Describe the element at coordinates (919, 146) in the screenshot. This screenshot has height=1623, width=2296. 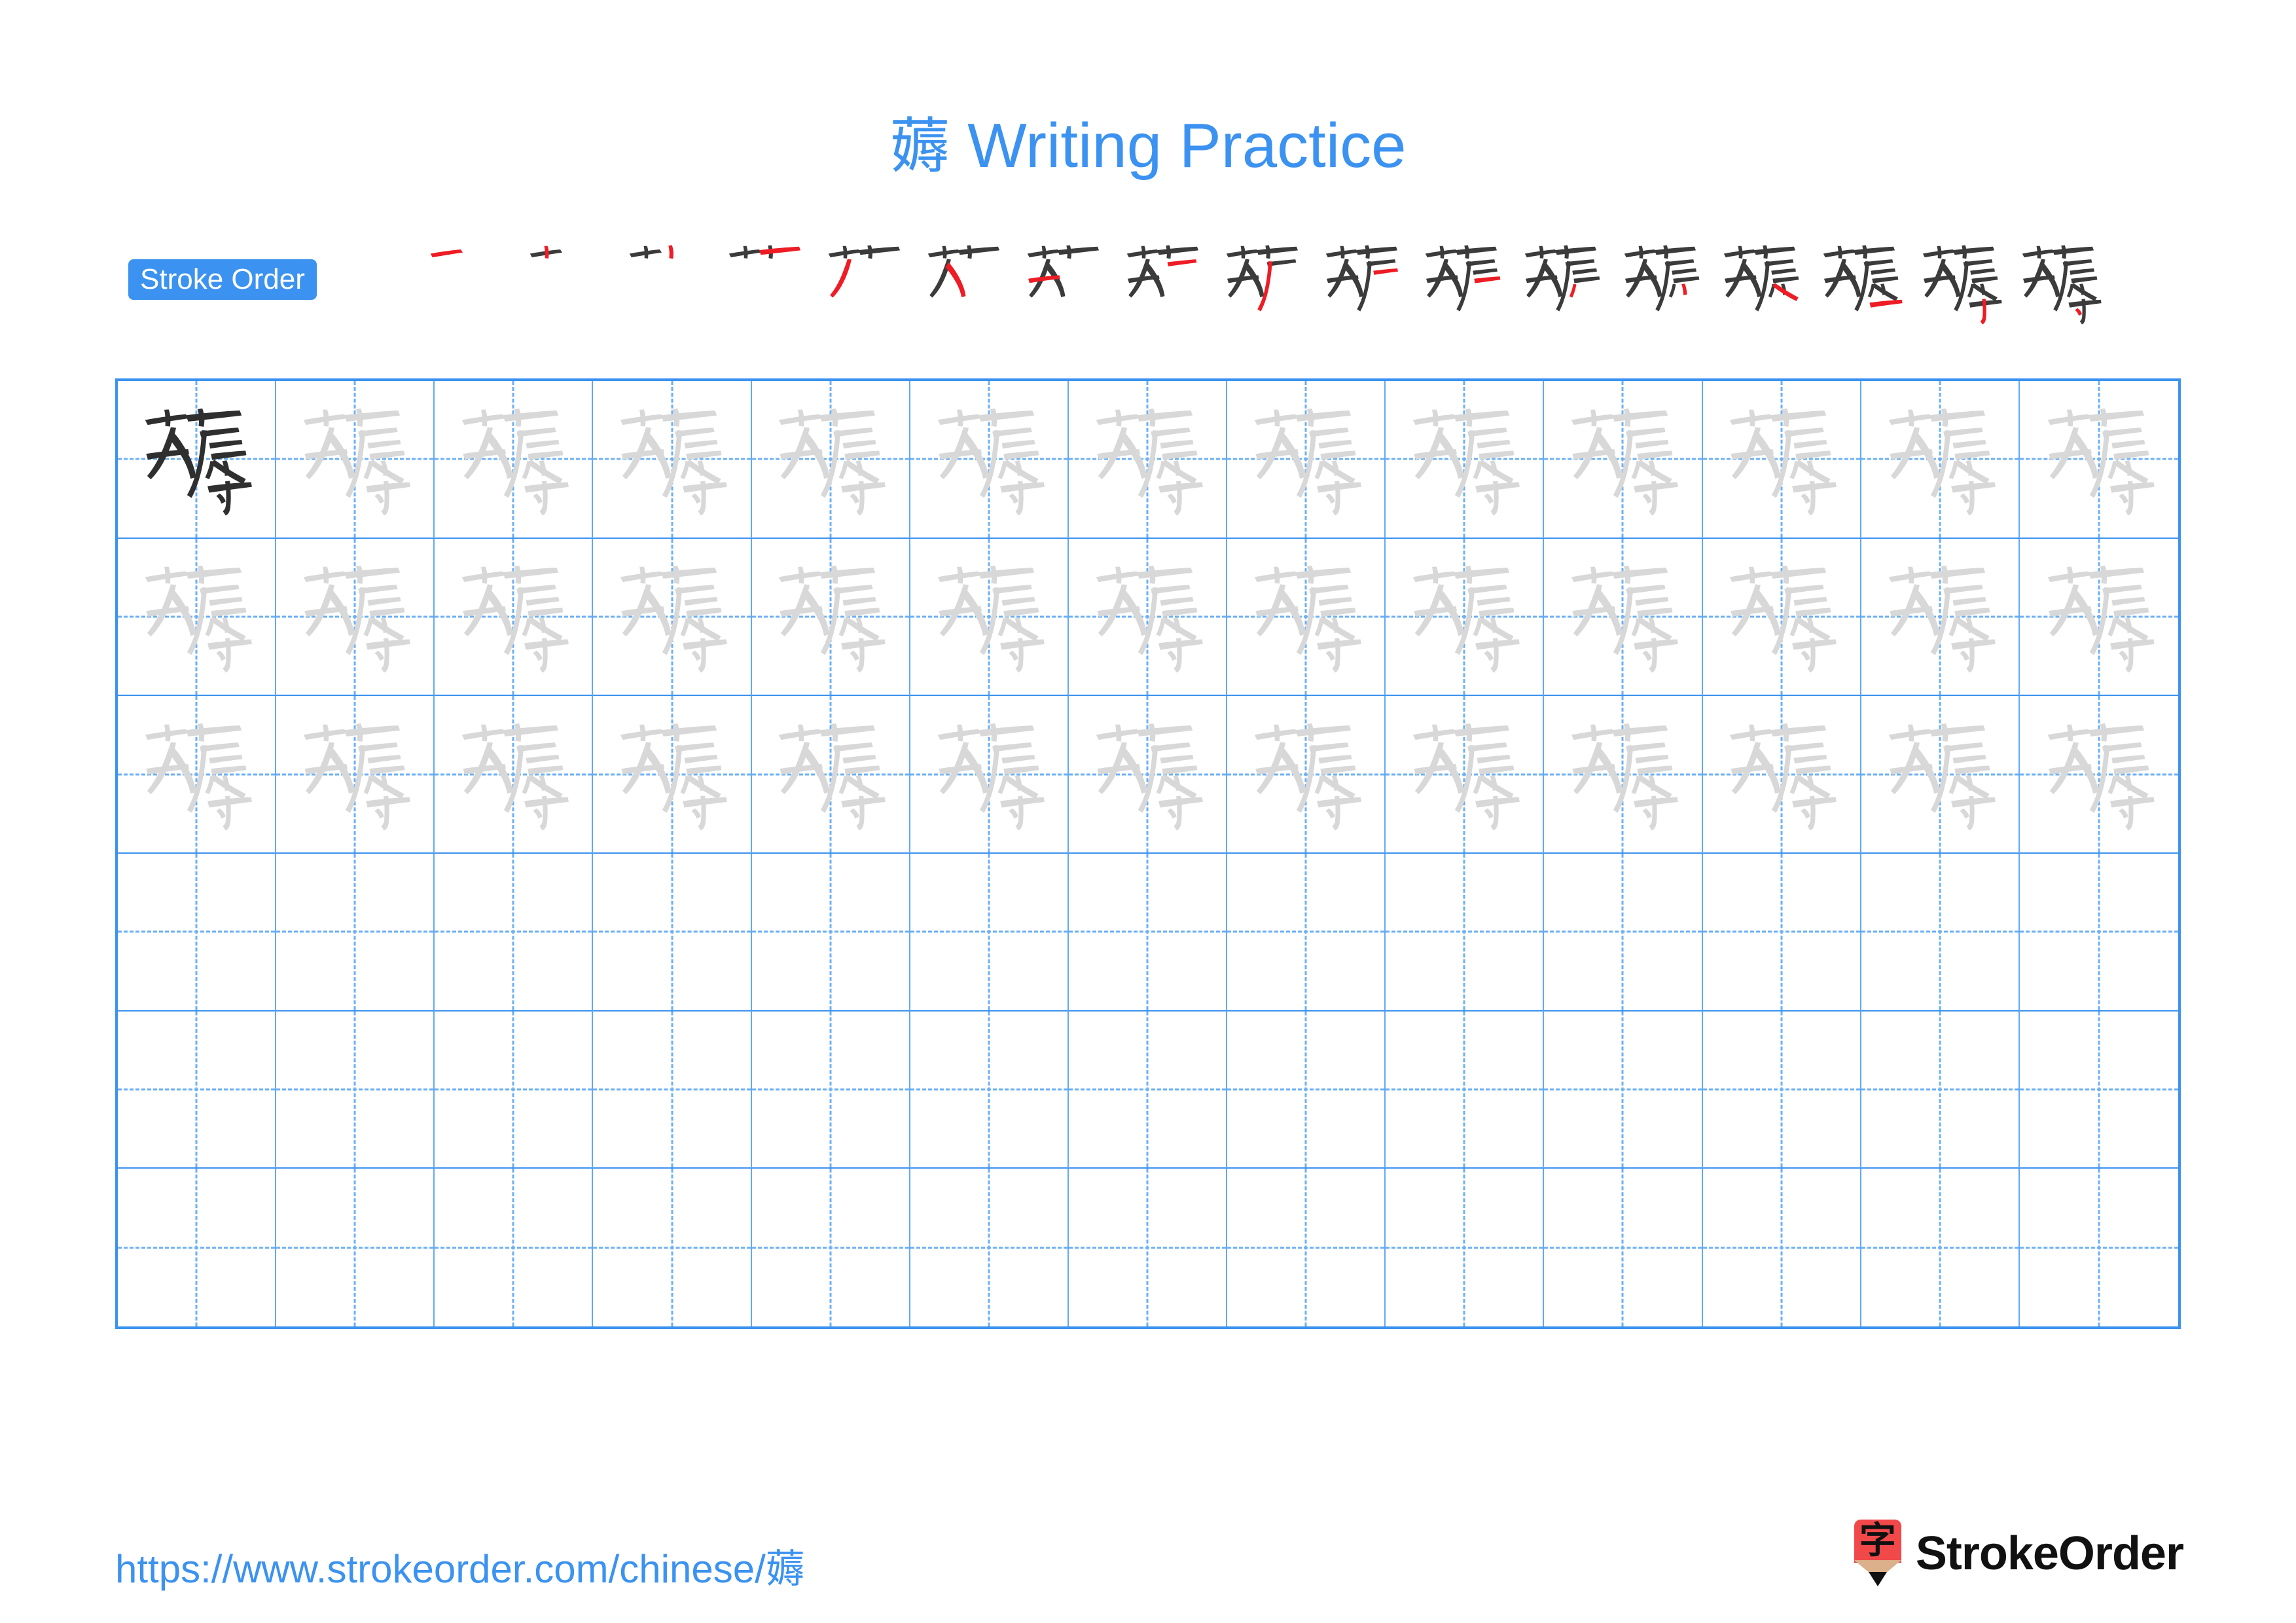
I see `title-character: 薅` at that location.